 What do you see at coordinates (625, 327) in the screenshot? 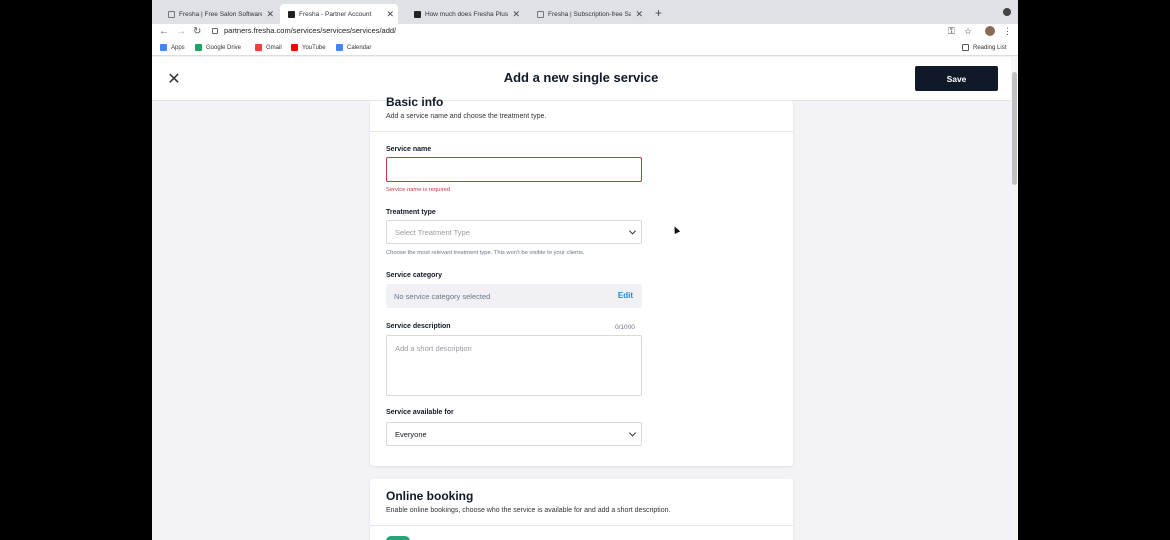
I see `description-counter: 0/1000` at bounding box center [625, 327].